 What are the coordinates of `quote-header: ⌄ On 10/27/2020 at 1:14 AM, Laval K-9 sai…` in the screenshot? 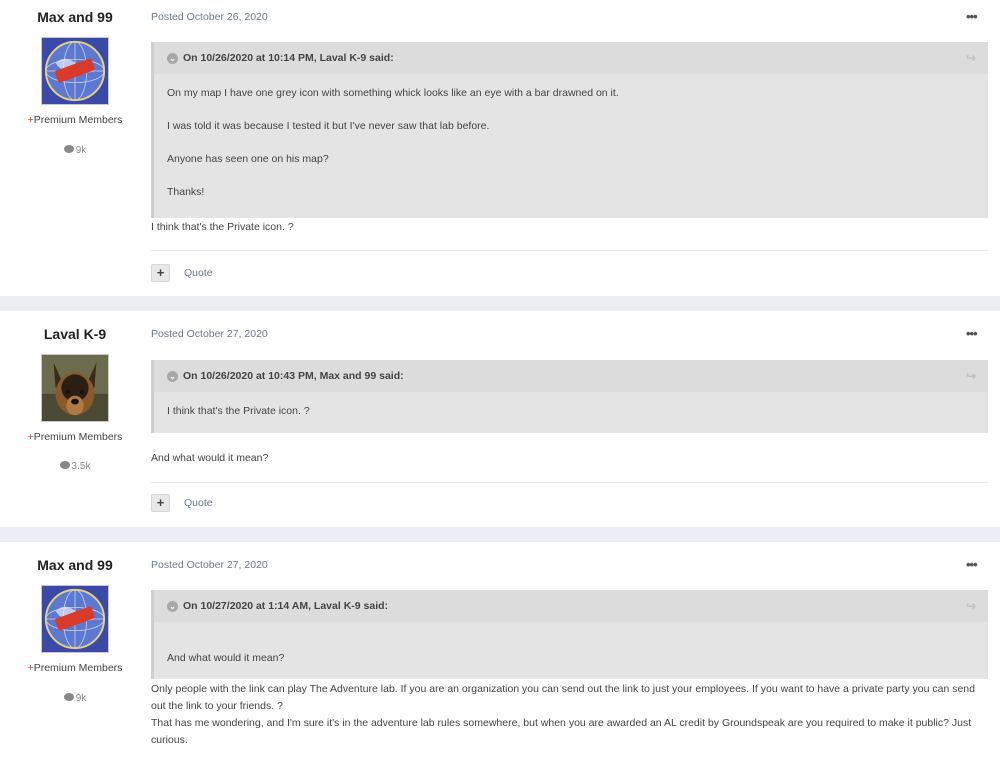 It's located at (571, 606).